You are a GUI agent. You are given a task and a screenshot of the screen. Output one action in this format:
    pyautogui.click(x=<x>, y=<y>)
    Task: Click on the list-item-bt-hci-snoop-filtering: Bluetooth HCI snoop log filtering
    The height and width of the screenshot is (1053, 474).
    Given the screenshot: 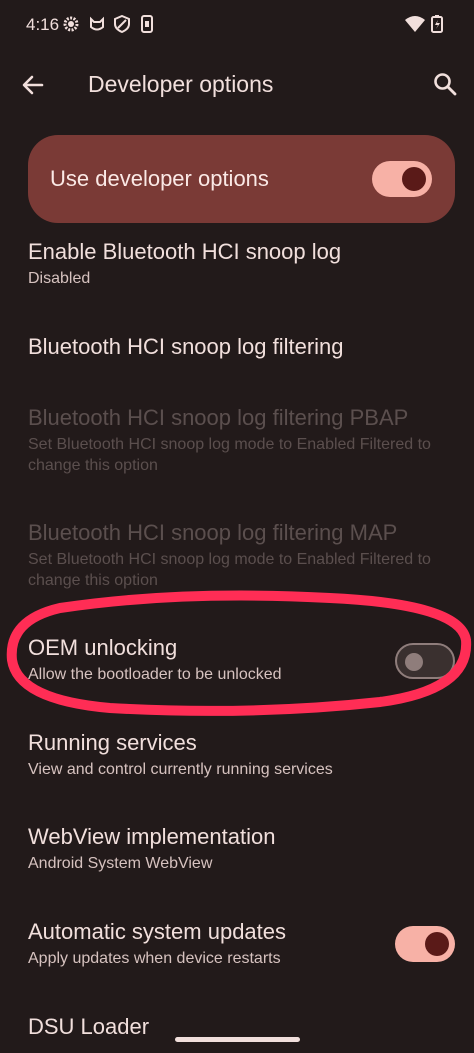 What is the action you would take?
    pyautogui.click(x=238, y=347)
    